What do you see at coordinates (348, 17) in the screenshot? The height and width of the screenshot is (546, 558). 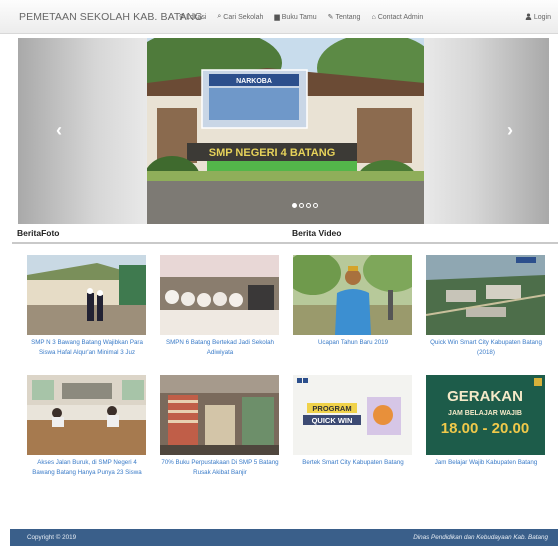 I see `nav-item-label: Tentang` at bounding box center [348, 17].